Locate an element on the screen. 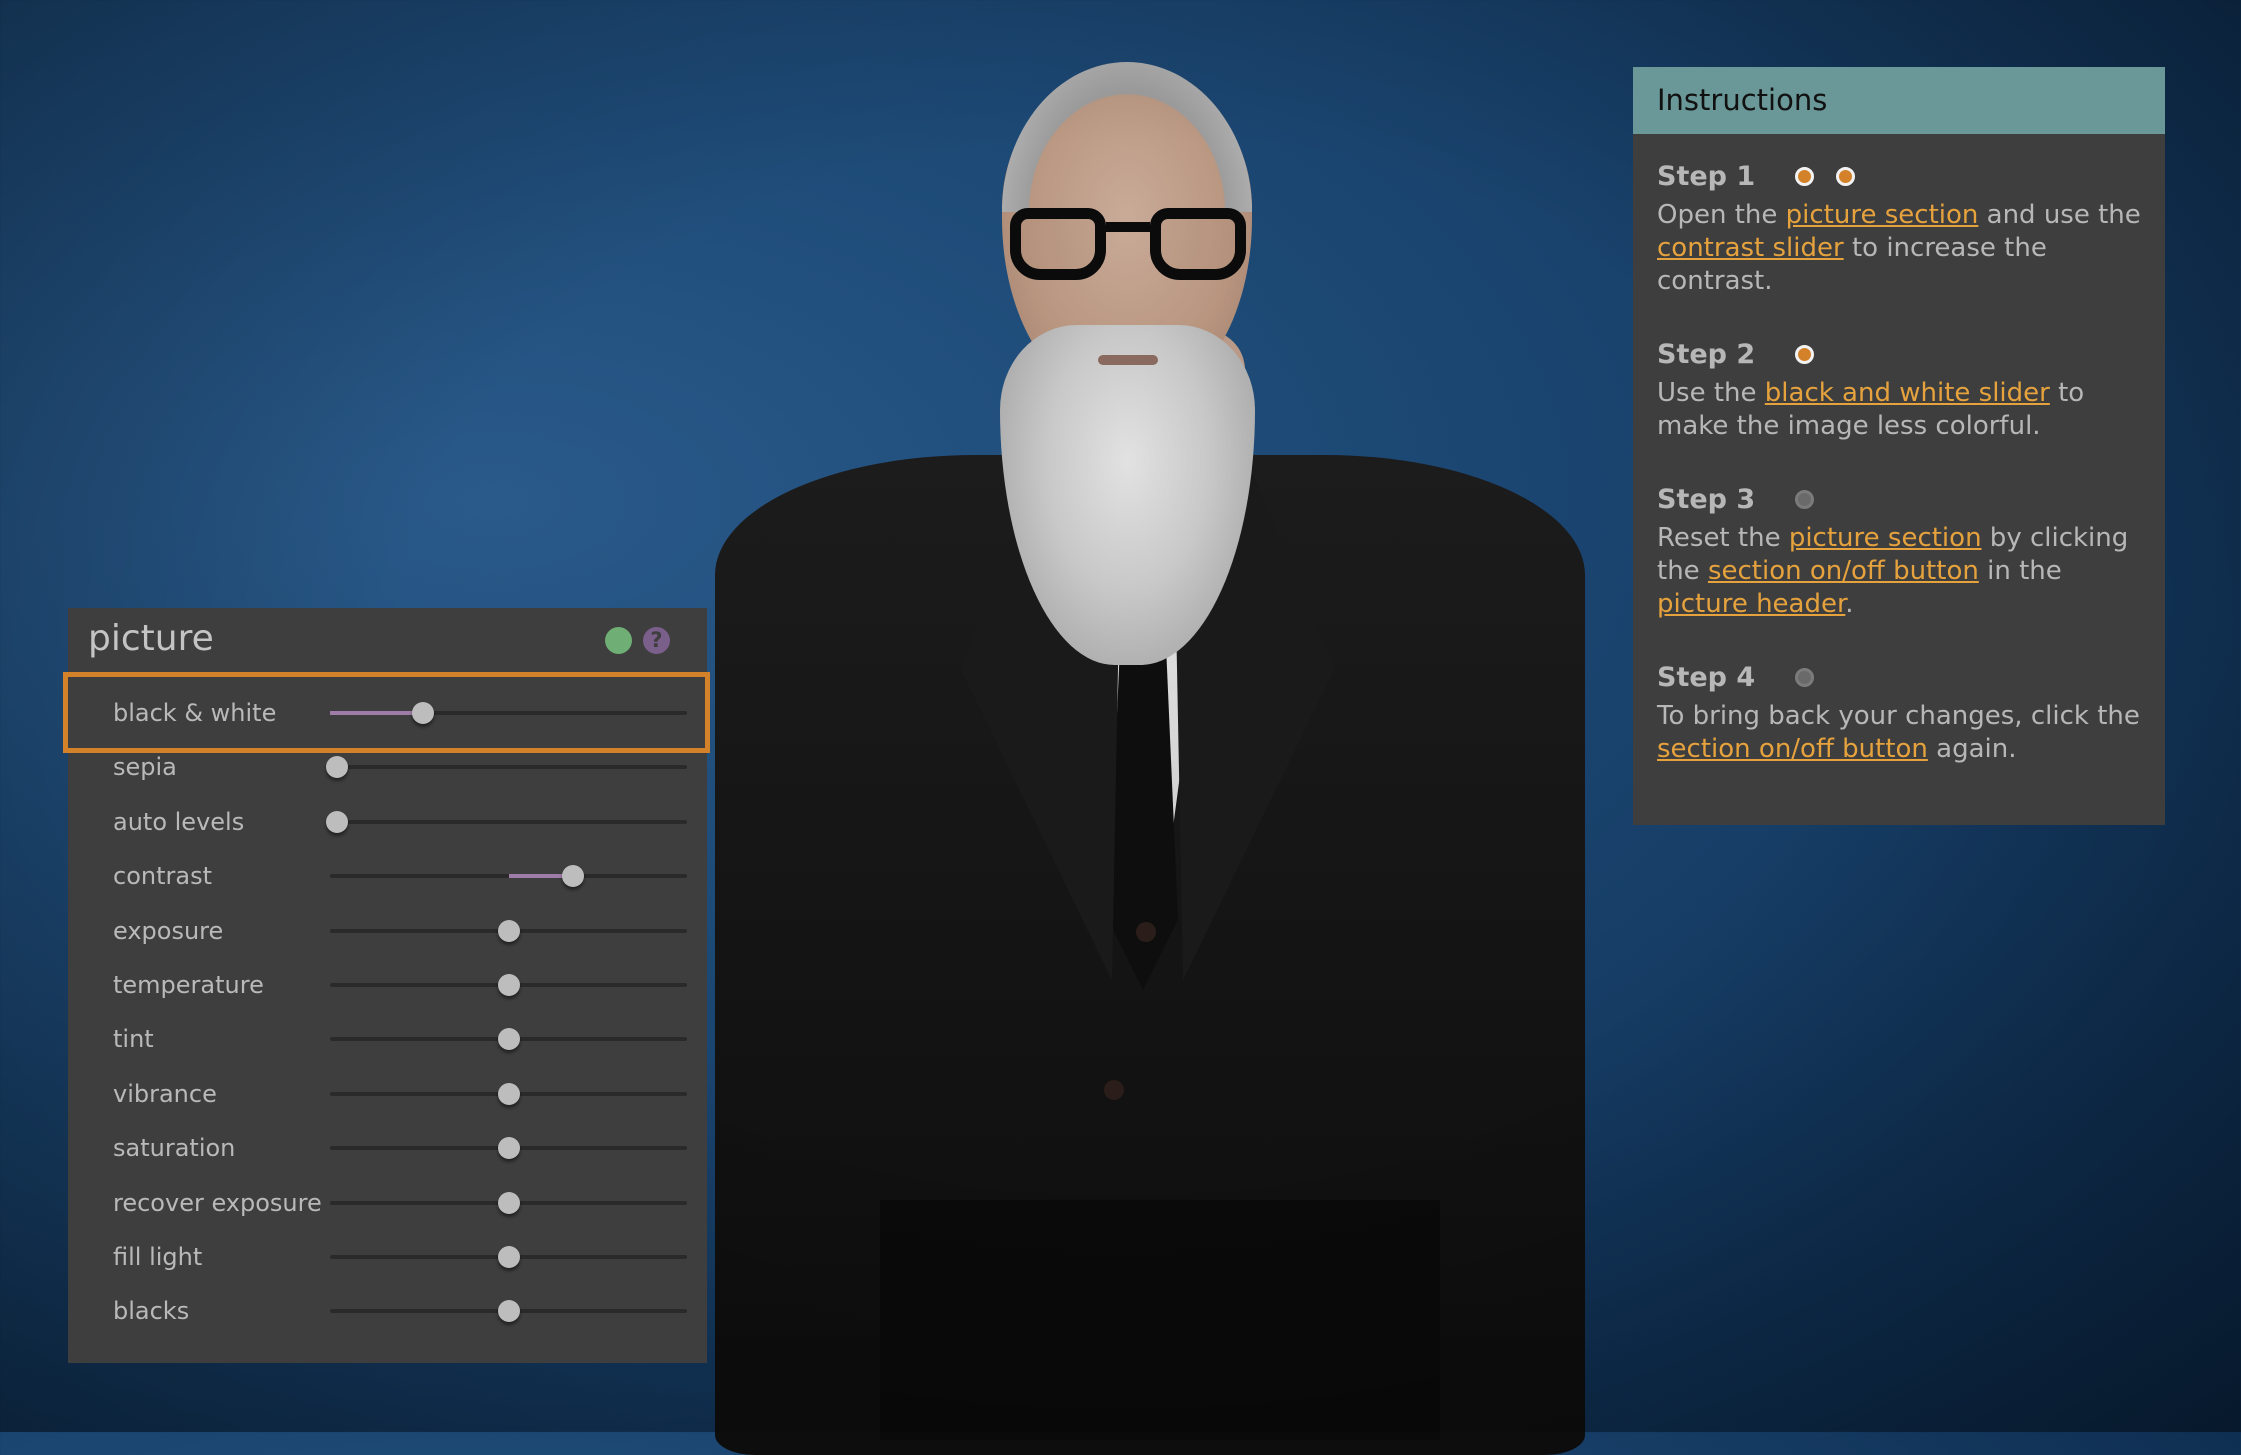 Image resolution: width=2241 pixels, height=1455 pixels. question-mark-glyph: ? is located at coordinates (656, 640).